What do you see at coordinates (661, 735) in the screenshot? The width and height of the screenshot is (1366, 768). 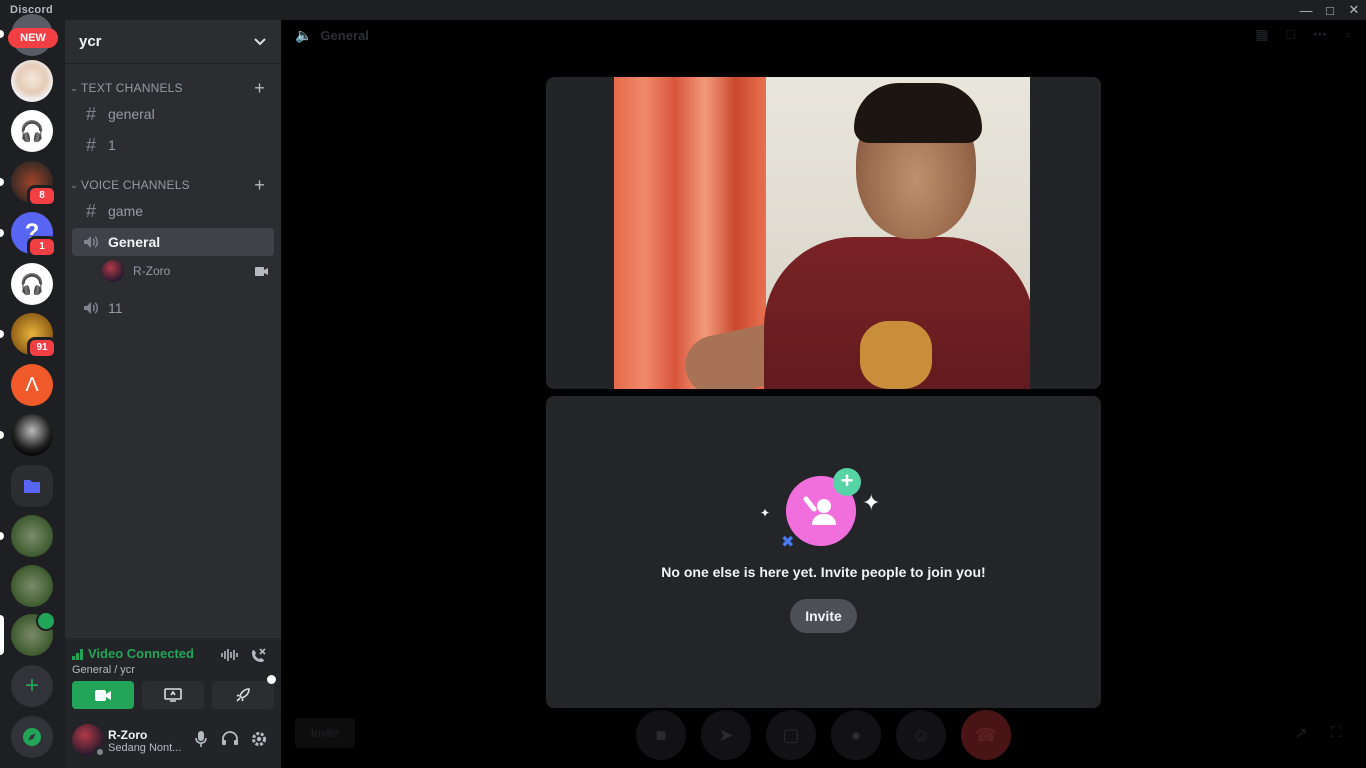 I see `camera-icon: ■` at bounding box center [661, 735].